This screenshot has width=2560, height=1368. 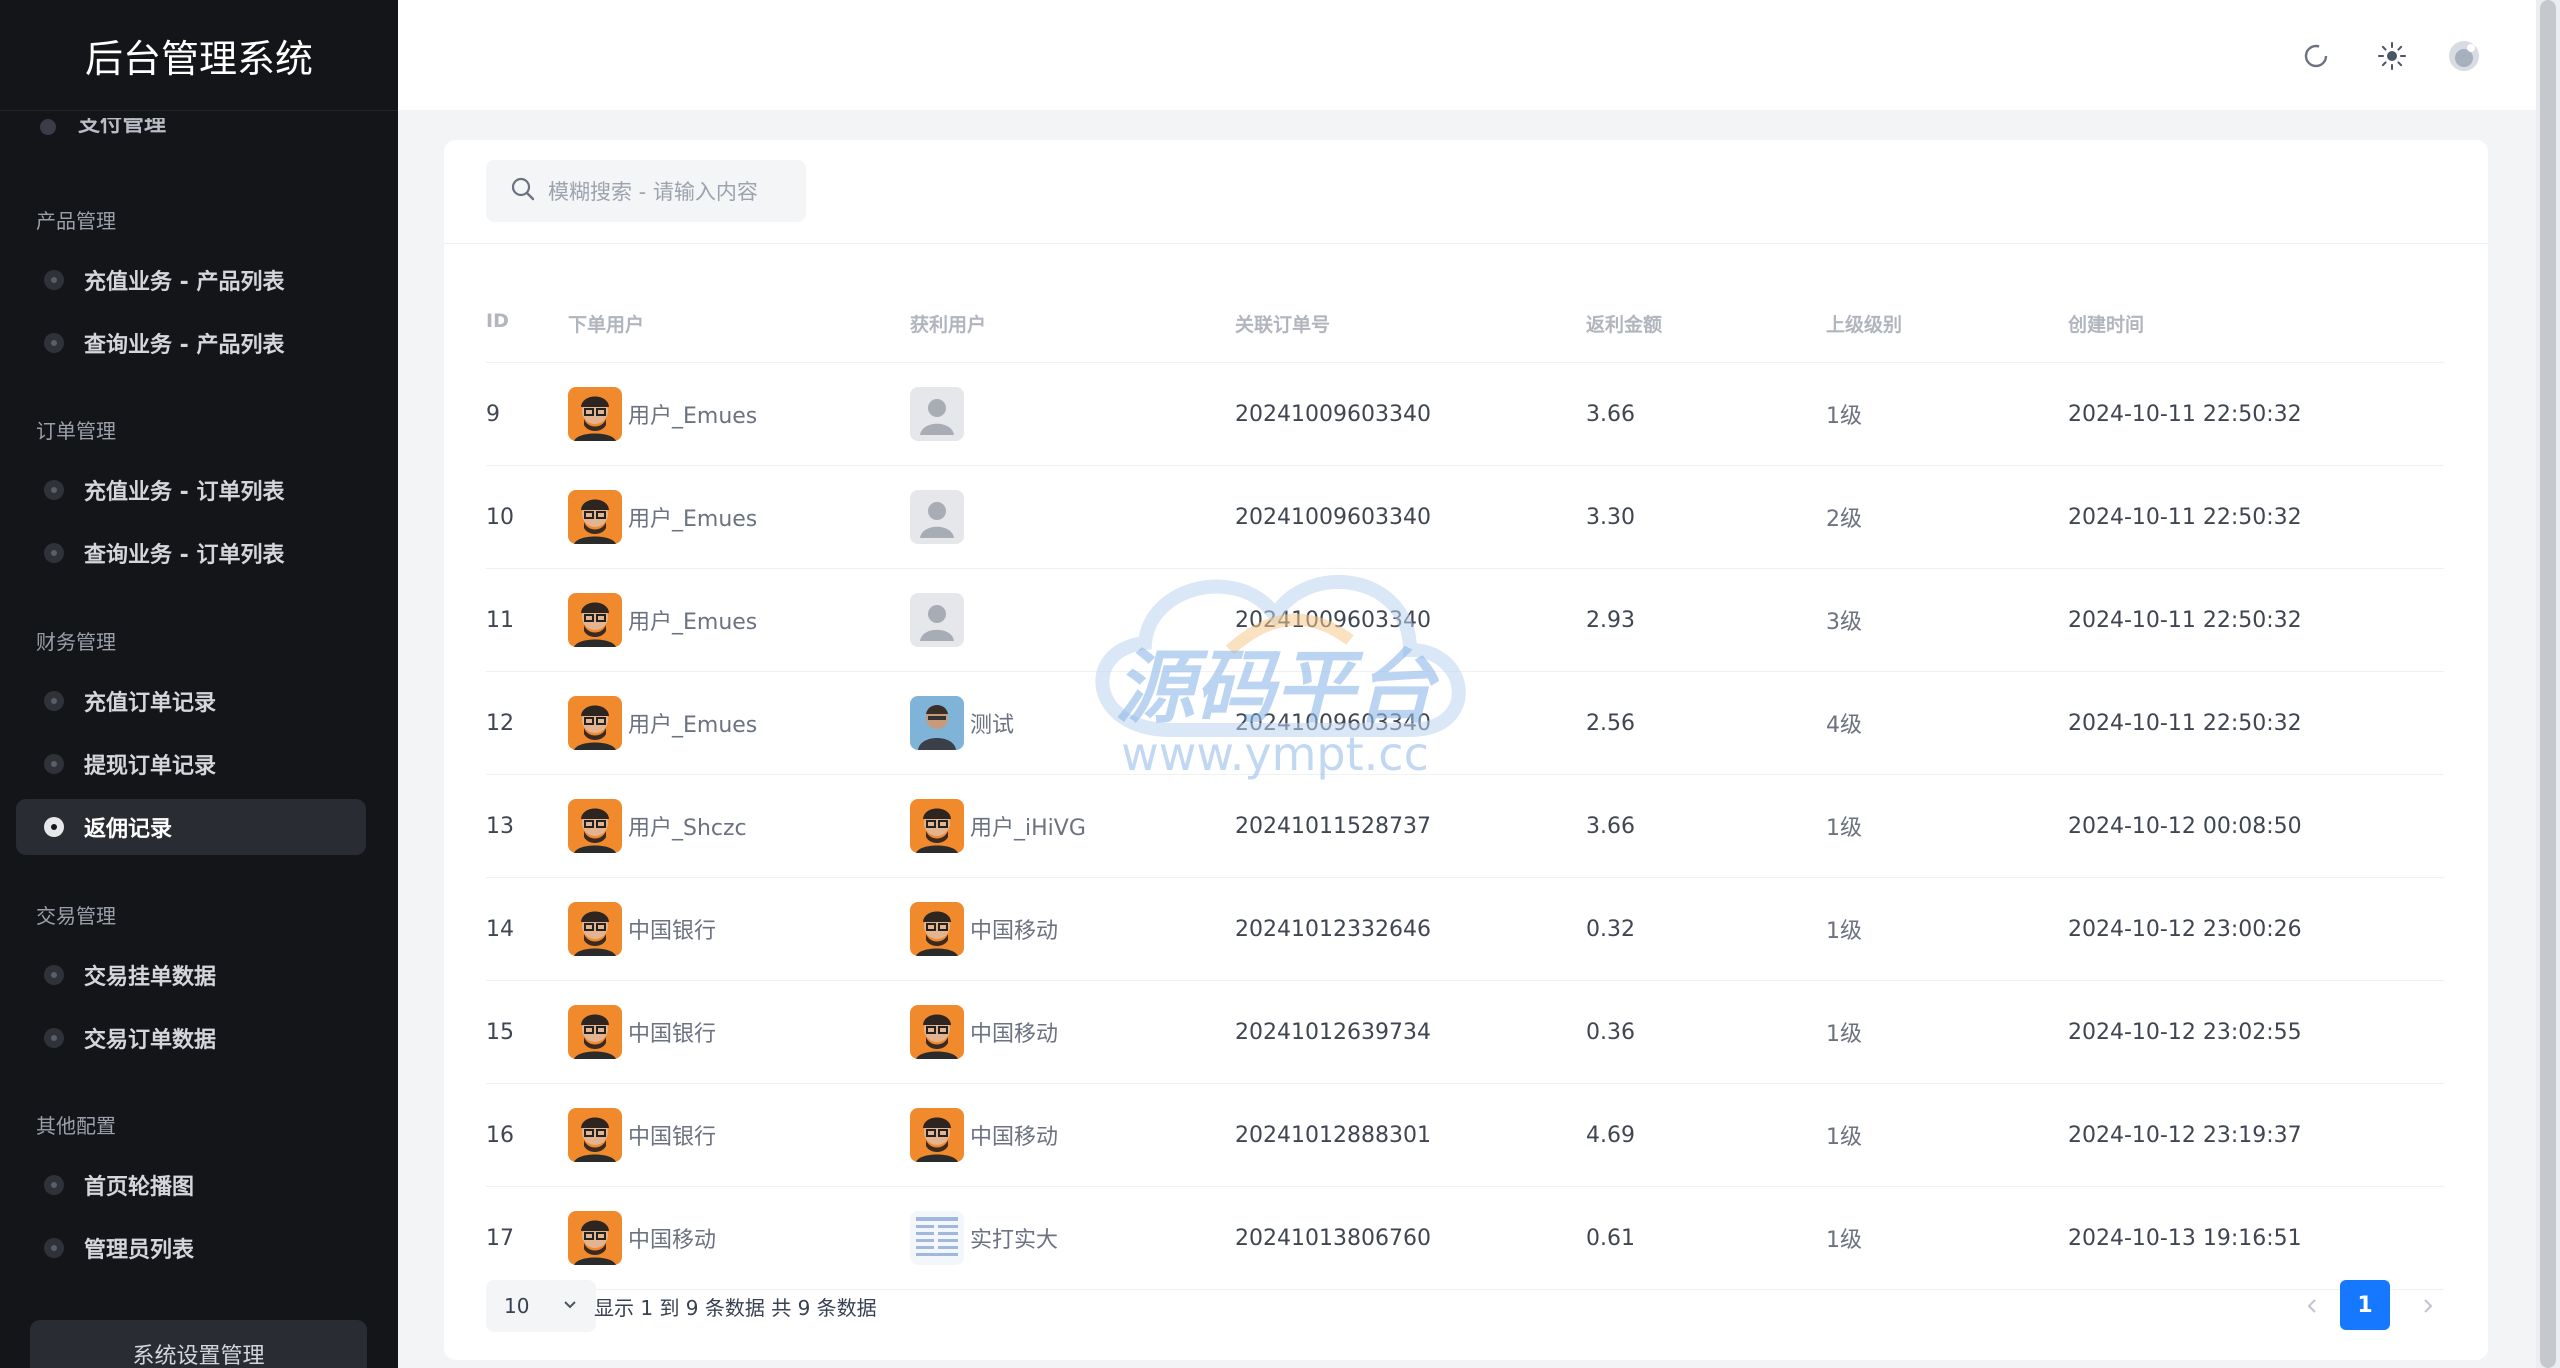 What do you see at coordinates (541, 1306) in the screenshot?
I see `page-size-select: 10` at bounding box center [541, 1306].